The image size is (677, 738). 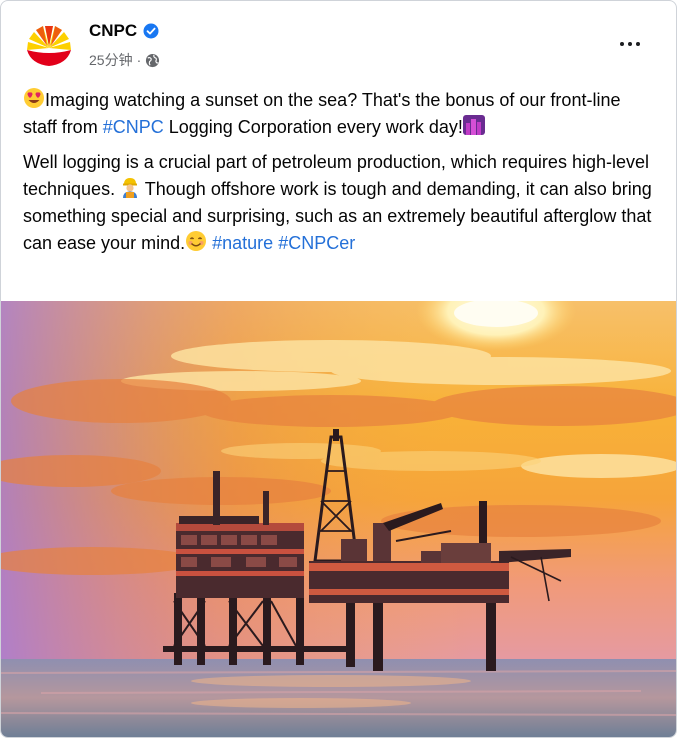 I want to click on author-row: CNPC, so click(x=124, y=31).